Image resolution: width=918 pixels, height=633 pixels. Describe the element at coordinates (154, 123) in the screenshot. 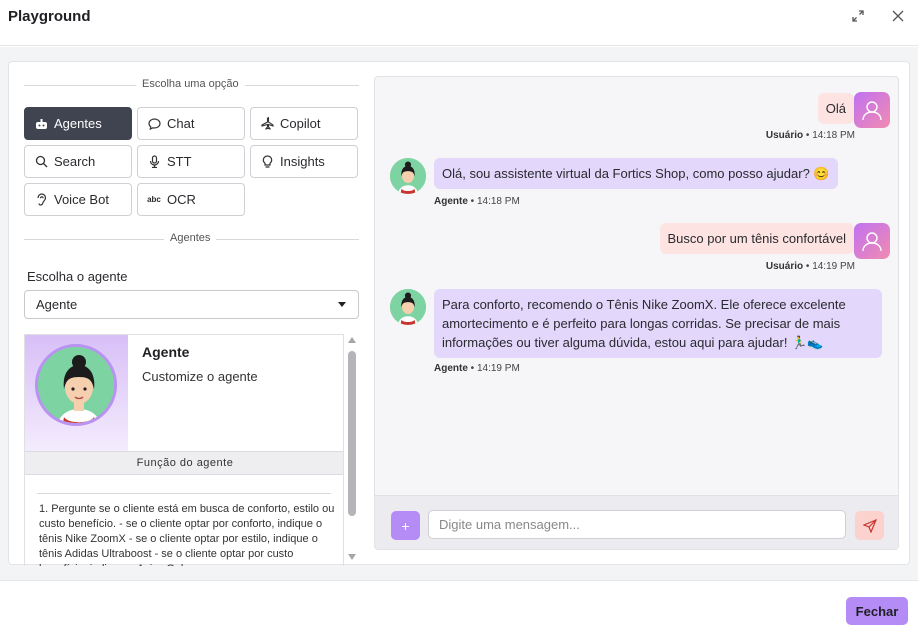

I see `chat-bubble-icon` at that location.